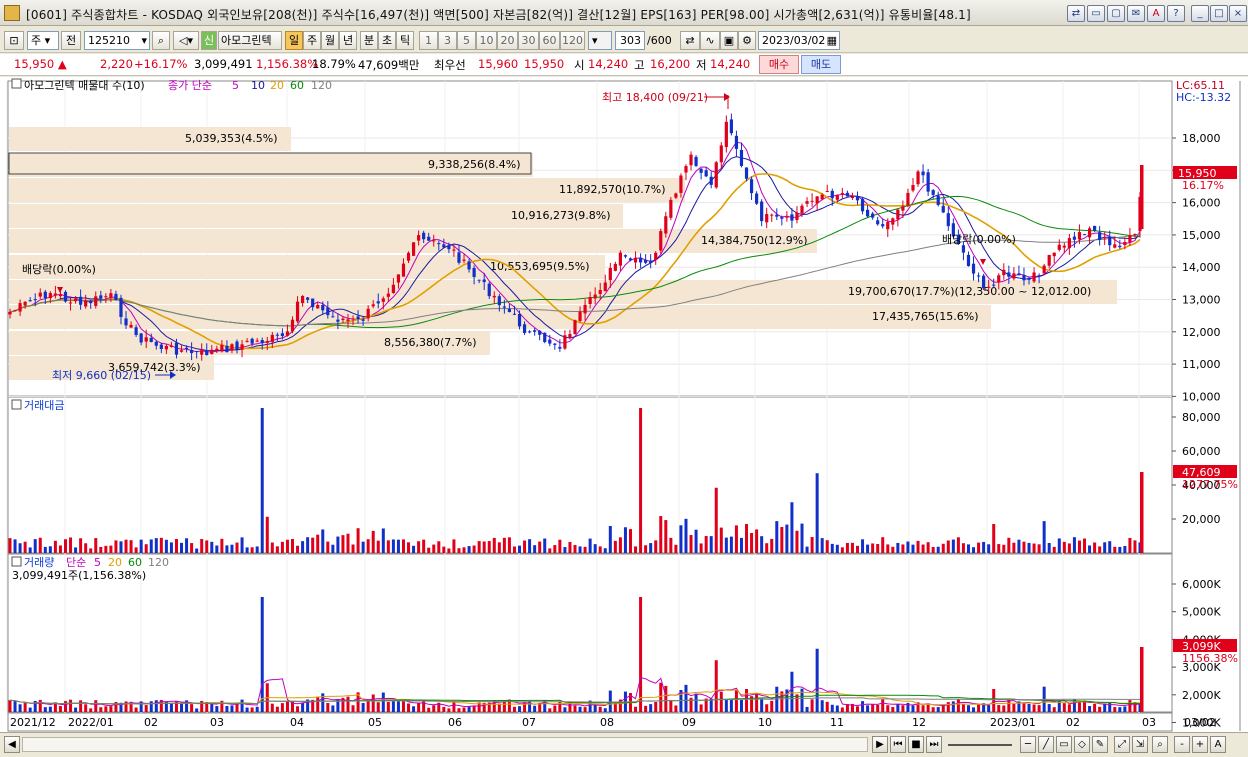  I want to click on minute-5: 5, so click(466, 40).